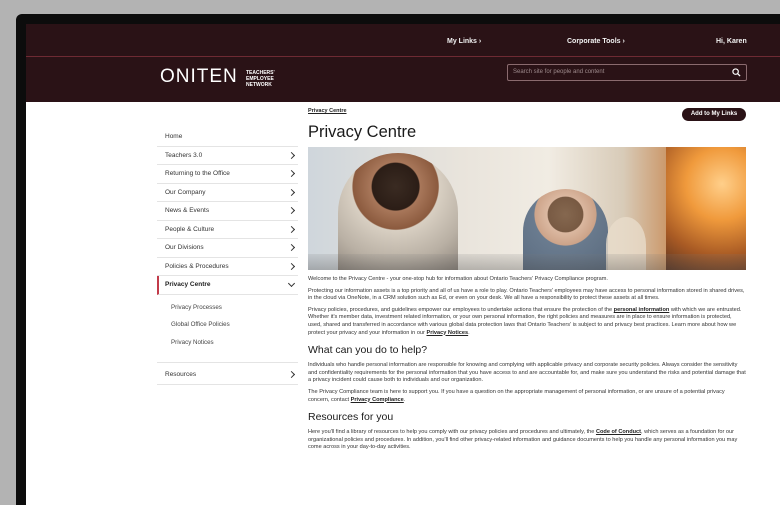  Describe the element at coordinates (291, 283) in the screenshot. I see `chevron-down-icon` at that location.